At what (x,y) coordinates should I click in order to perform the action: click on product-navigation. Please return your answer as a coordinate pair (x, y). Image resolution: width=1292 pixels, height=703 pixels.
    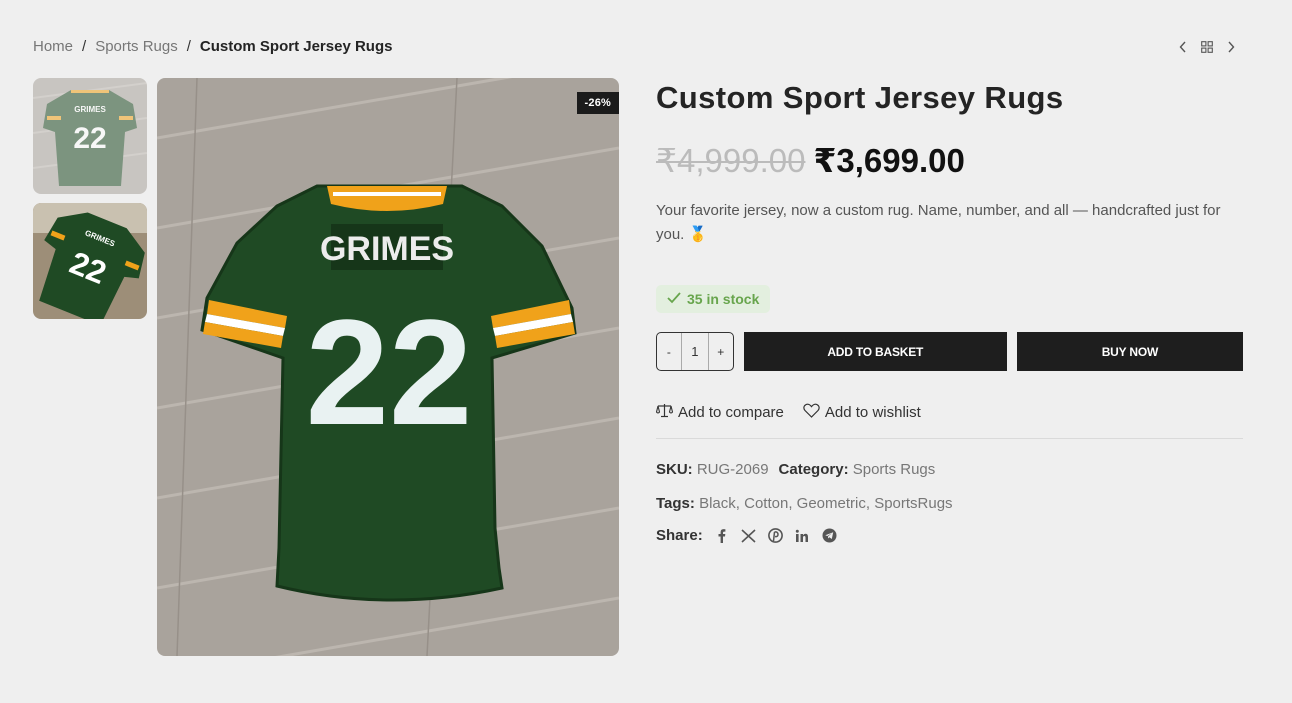
    Looking at the image, I should click on (1207, 47).